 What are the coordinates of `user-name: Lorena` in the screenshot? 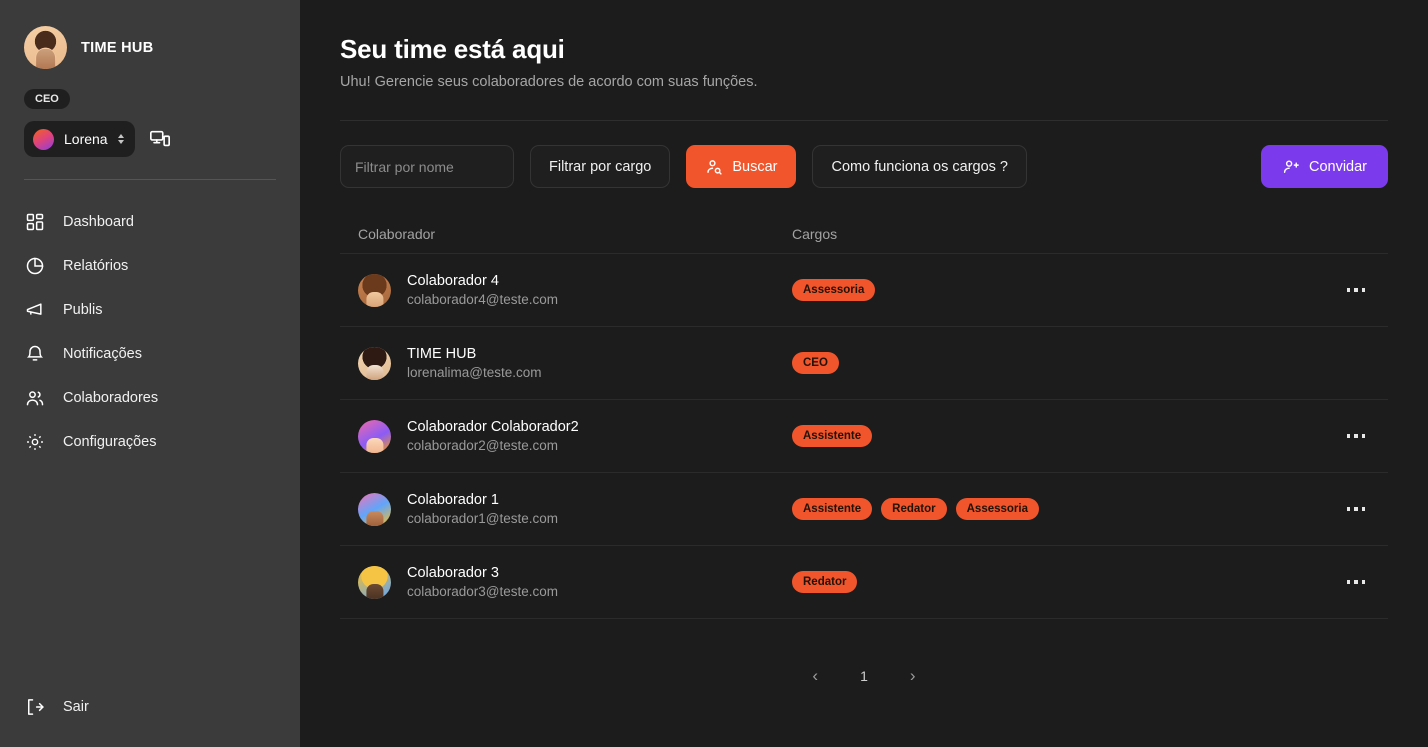 It's located at (86, 139).